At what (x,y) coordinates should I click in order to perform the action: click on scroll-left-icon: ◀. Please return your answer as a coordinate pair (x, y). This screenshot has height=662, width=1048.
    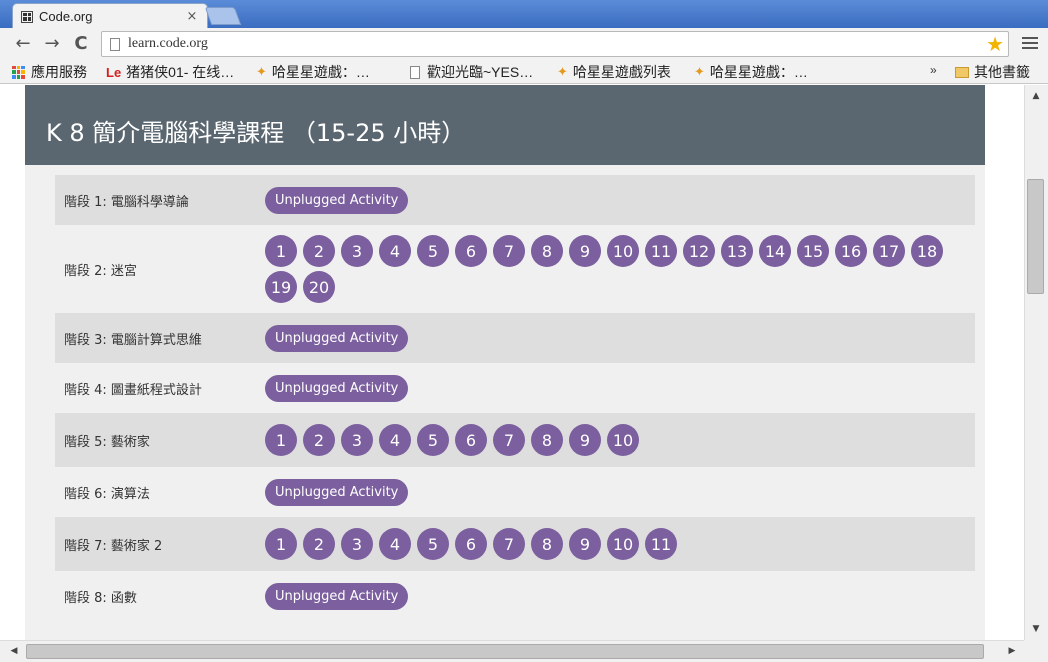
    Looking at the image, I should click on (14, 651).